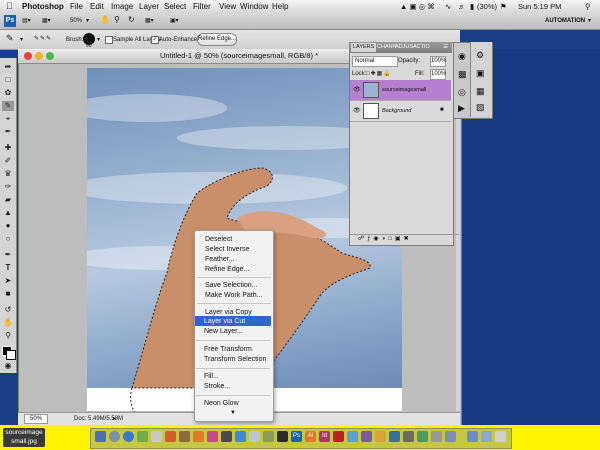 The image size is (600, 450). I want to click on path-selection-tool-icon: ➤, so click(8, 281).